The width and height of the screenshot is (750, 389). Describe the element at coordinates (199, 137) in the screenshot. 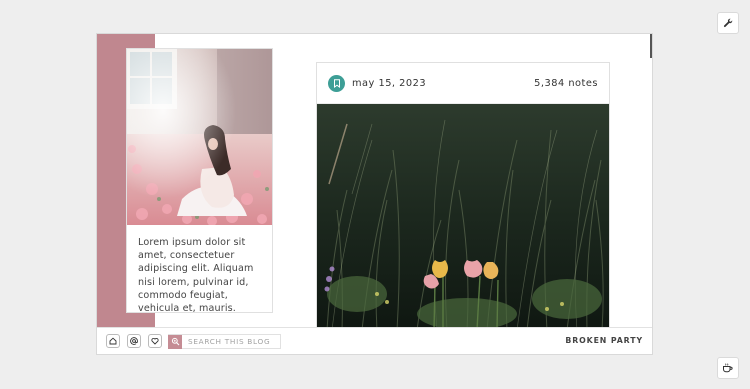

I see `sidebar-photo` at that location.